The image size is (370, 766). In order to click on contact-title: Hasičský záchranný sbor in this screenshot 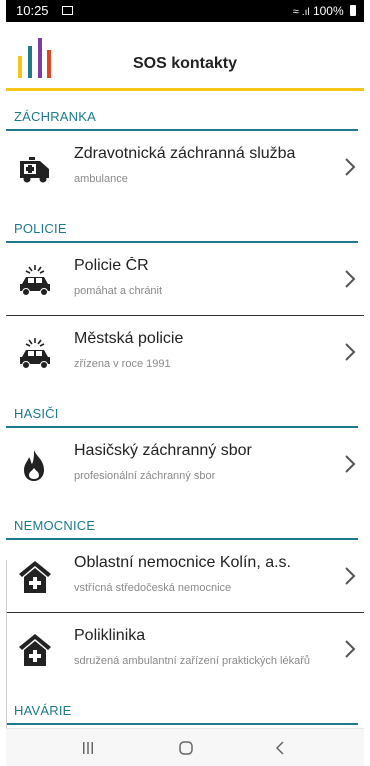, I will do `click(163, 450)`.